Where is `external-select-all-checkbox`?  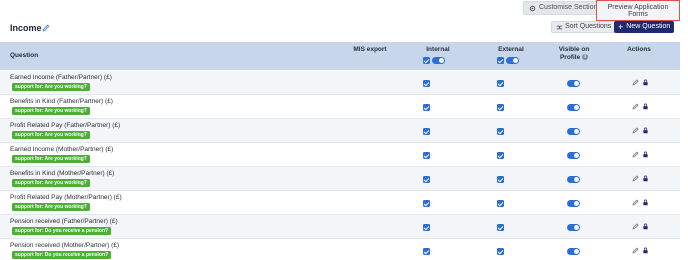
external-select-all-checkbox is located at coordinates (500, 60).